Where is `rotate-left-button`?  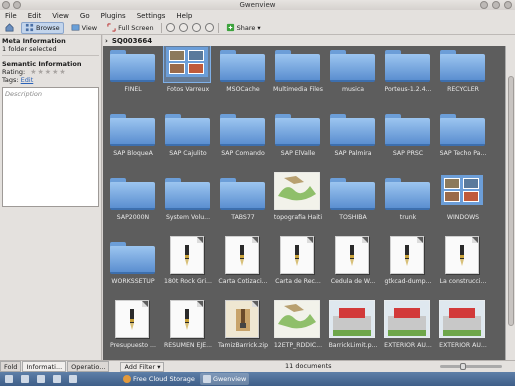
rotate-left-button is located at coordinates (196, 27).